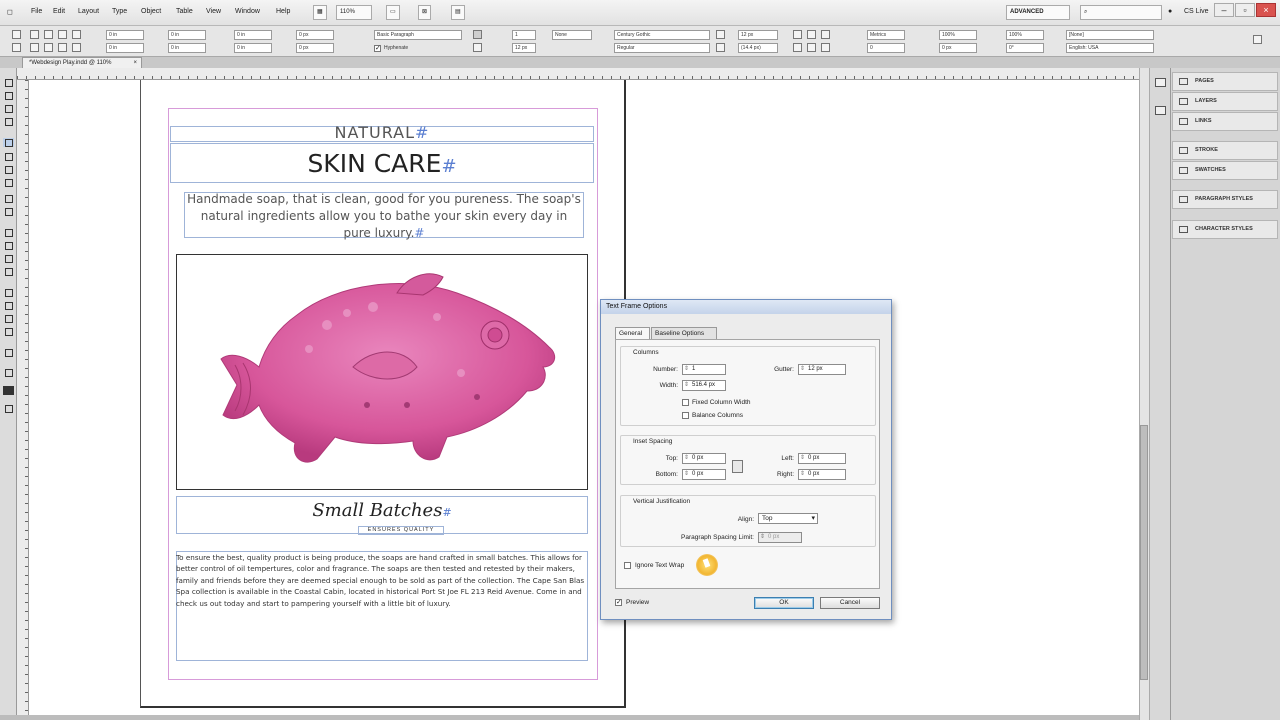 This screenshot has width=1280, height=720. I want to click on ok-button: OK, so click(784, 603).